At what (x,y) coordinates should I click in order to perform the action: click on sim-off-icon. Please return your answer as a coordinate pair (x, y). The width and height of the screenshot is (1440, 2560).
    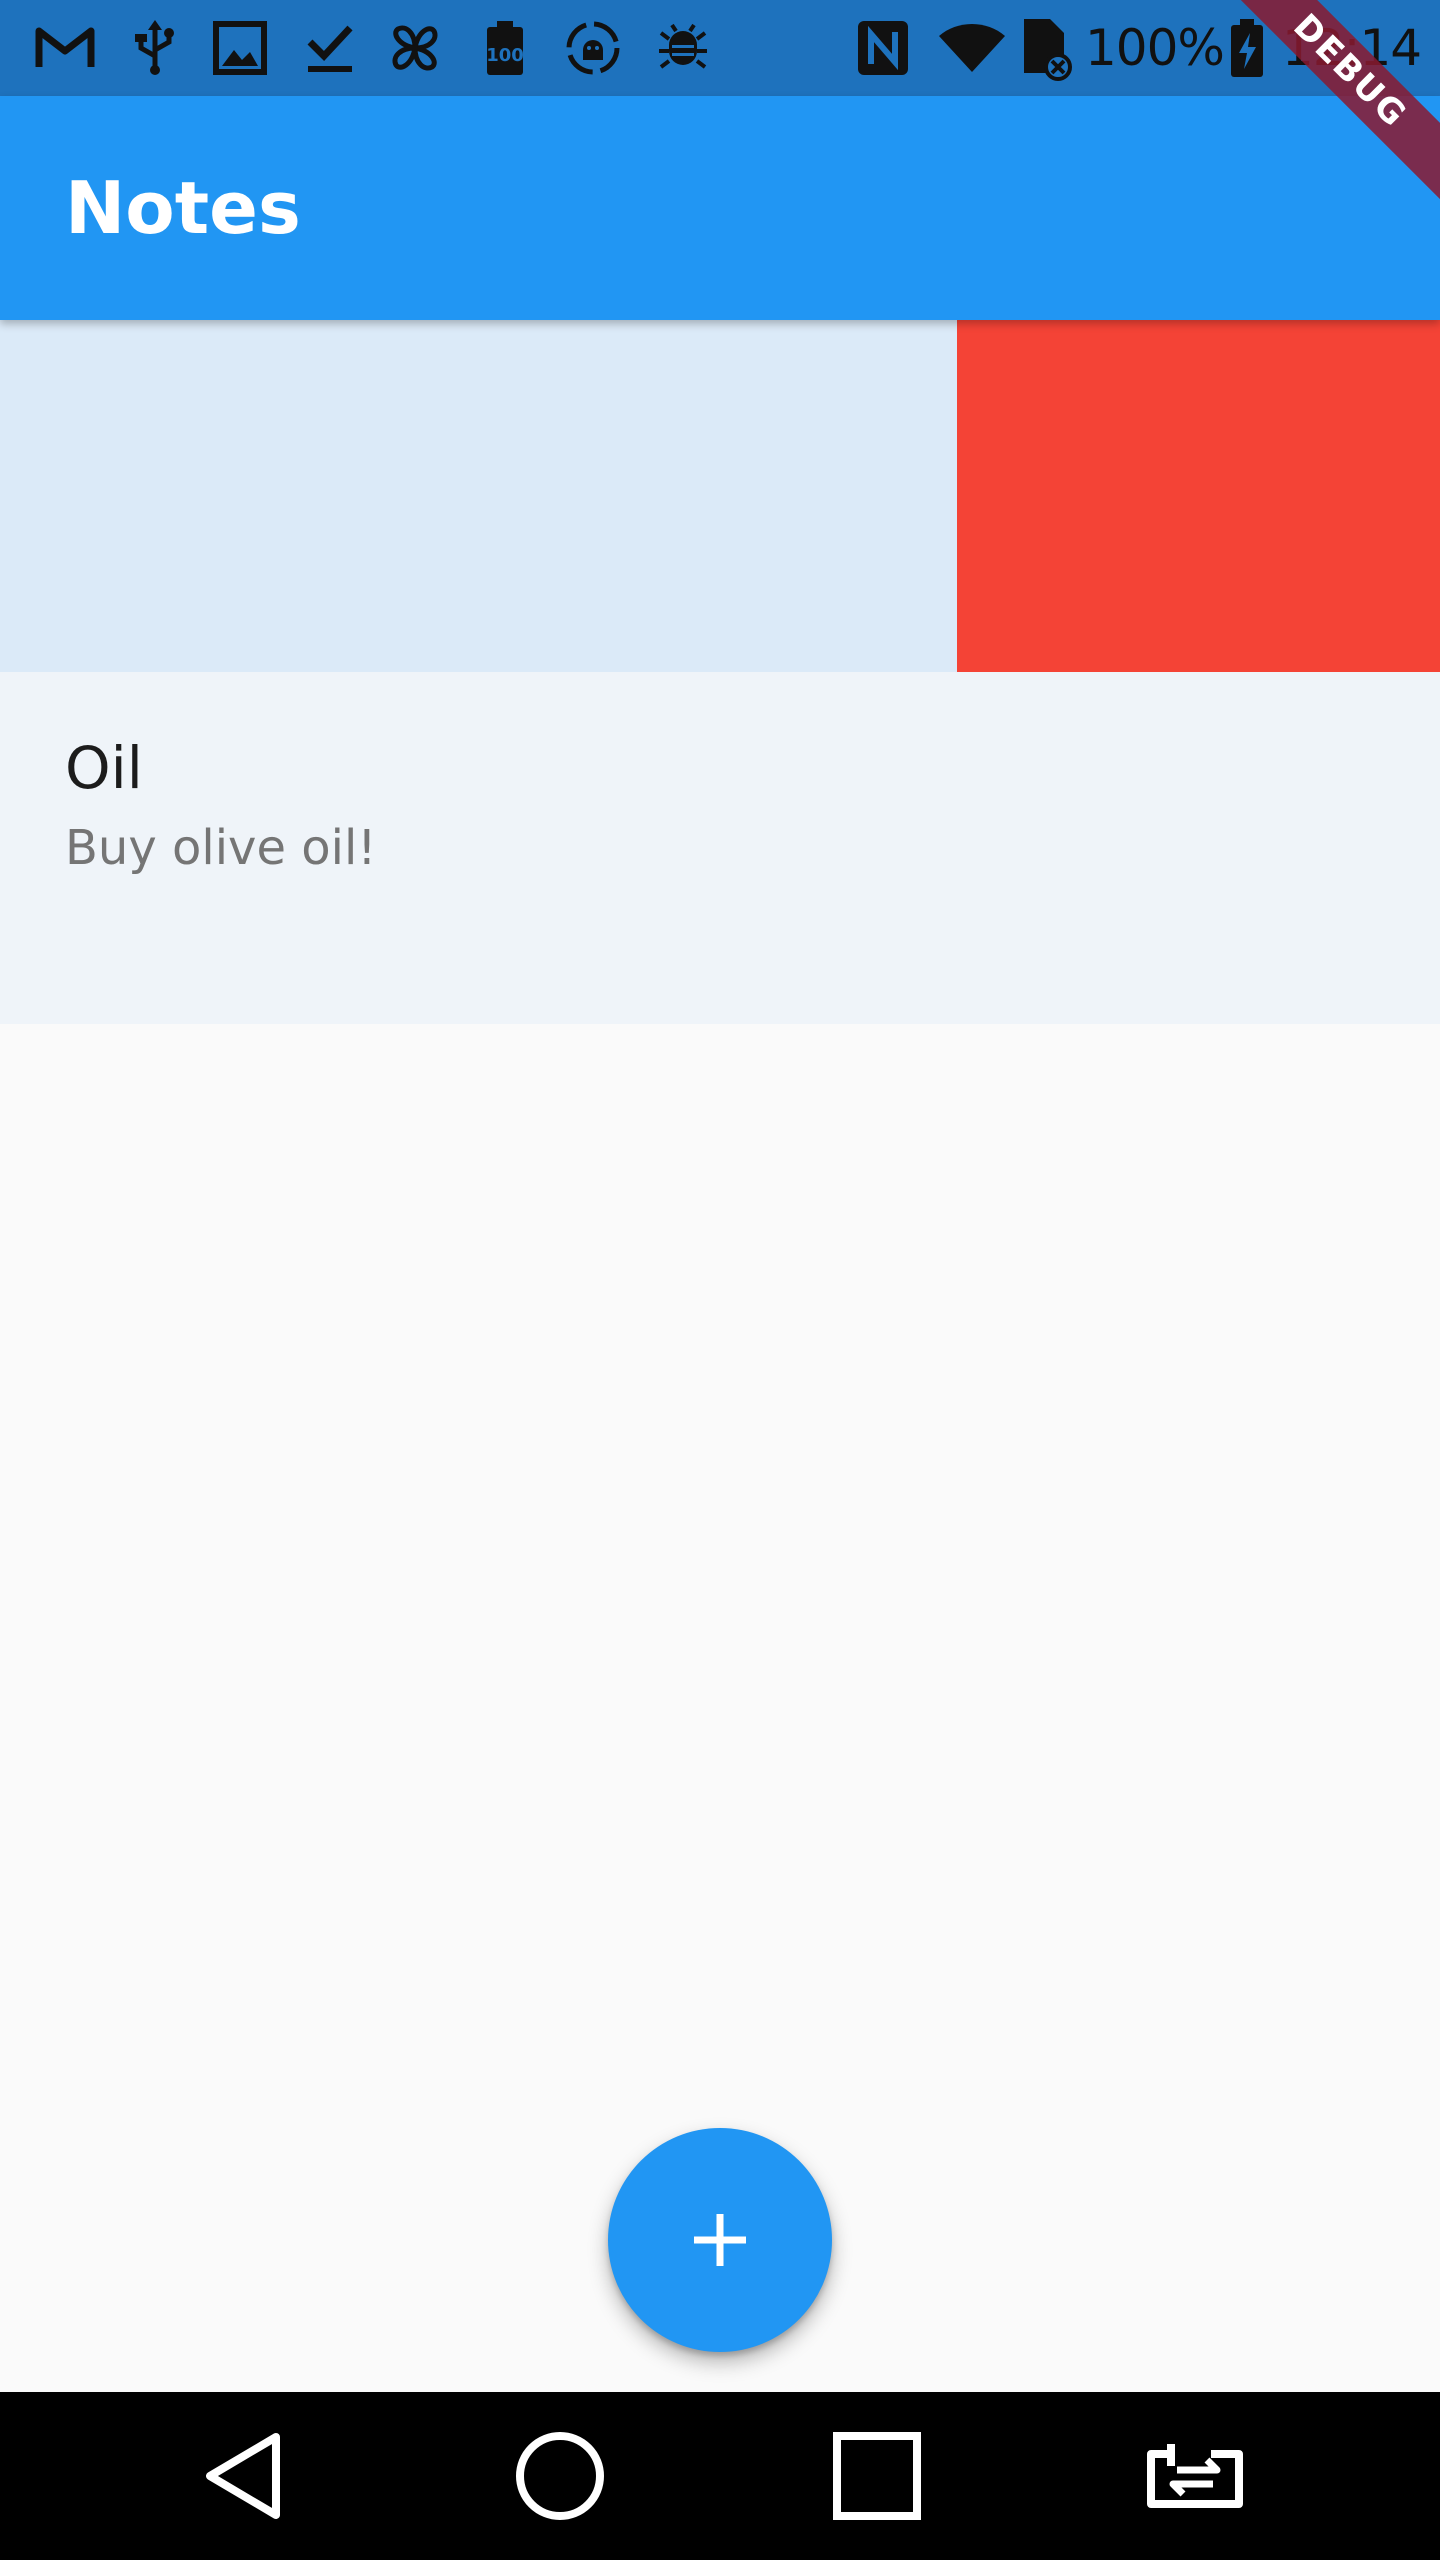
    Looking at the image, I should click on (1045, 48).